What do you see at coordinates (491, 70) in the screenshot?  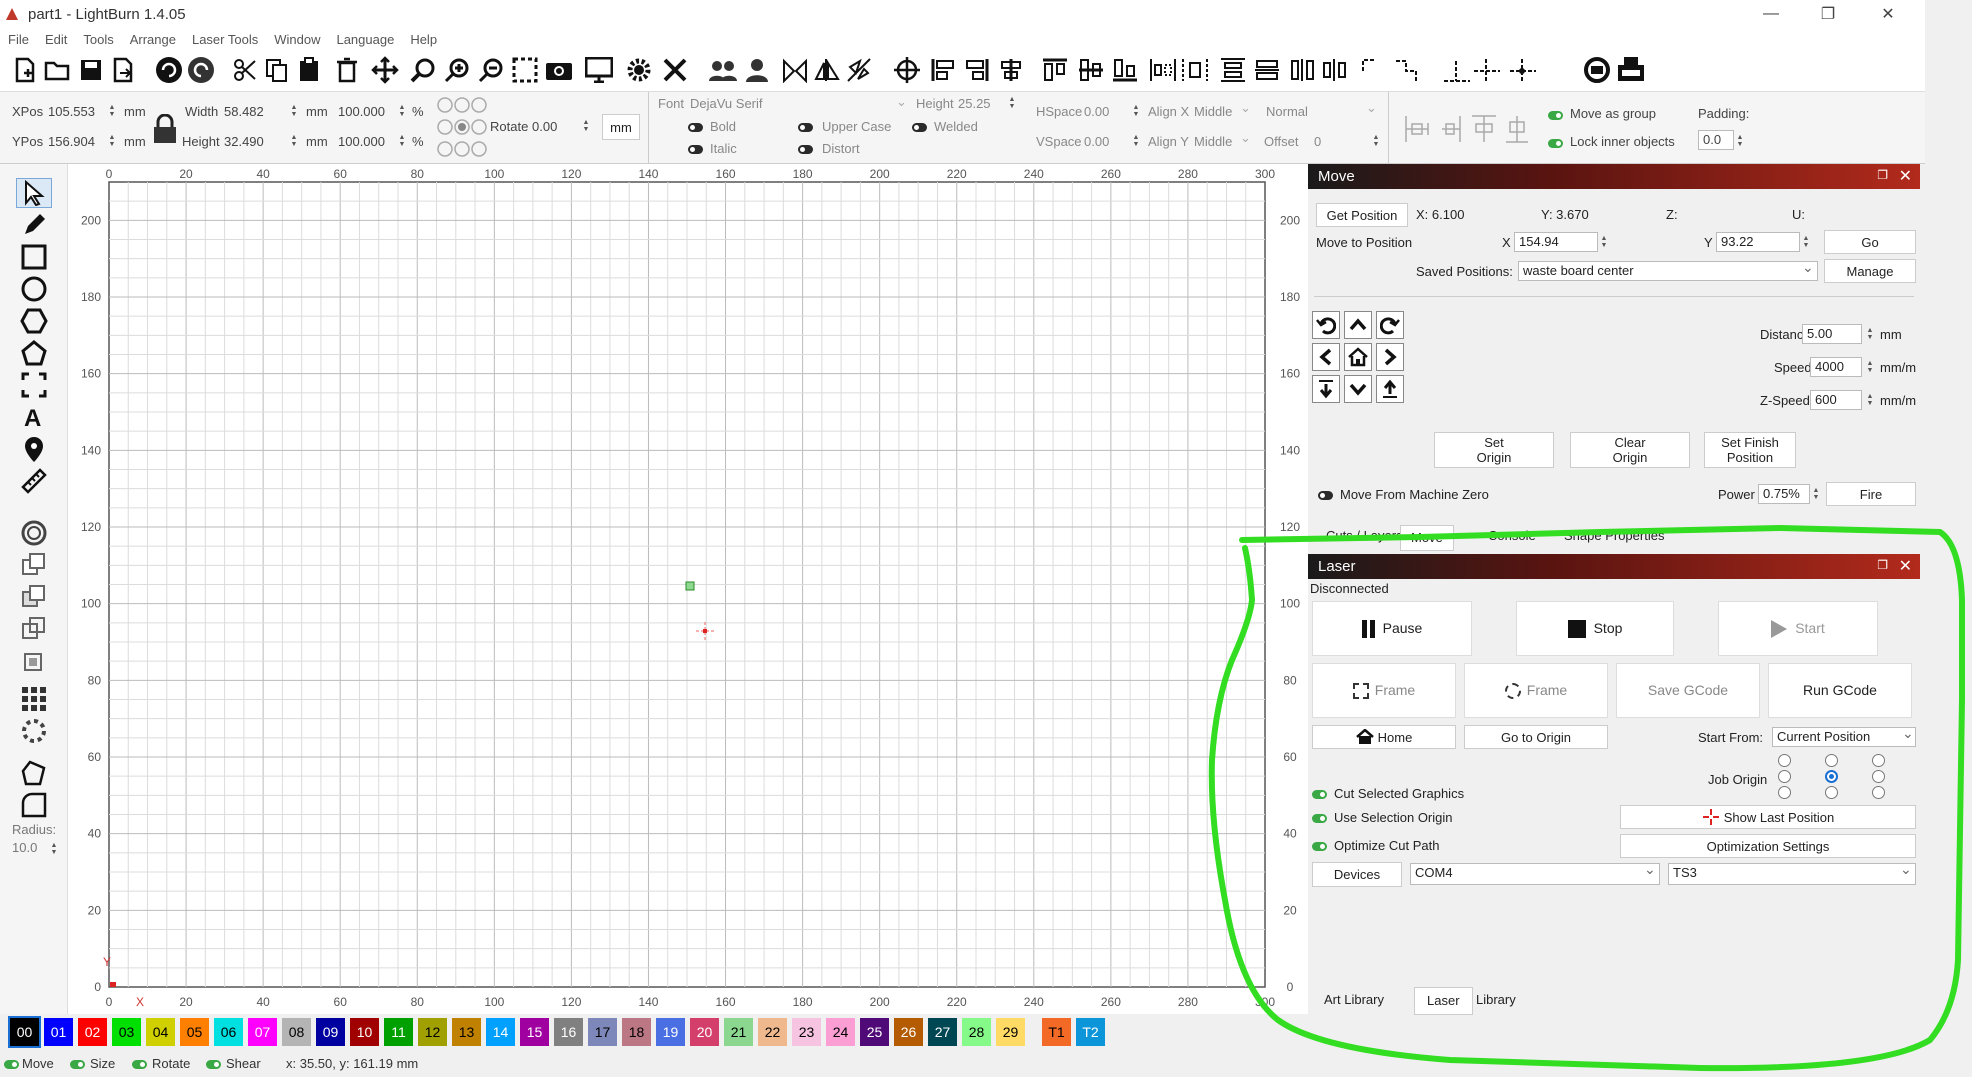 I see `zoom-out-icon` at bounding box center [491, 70].